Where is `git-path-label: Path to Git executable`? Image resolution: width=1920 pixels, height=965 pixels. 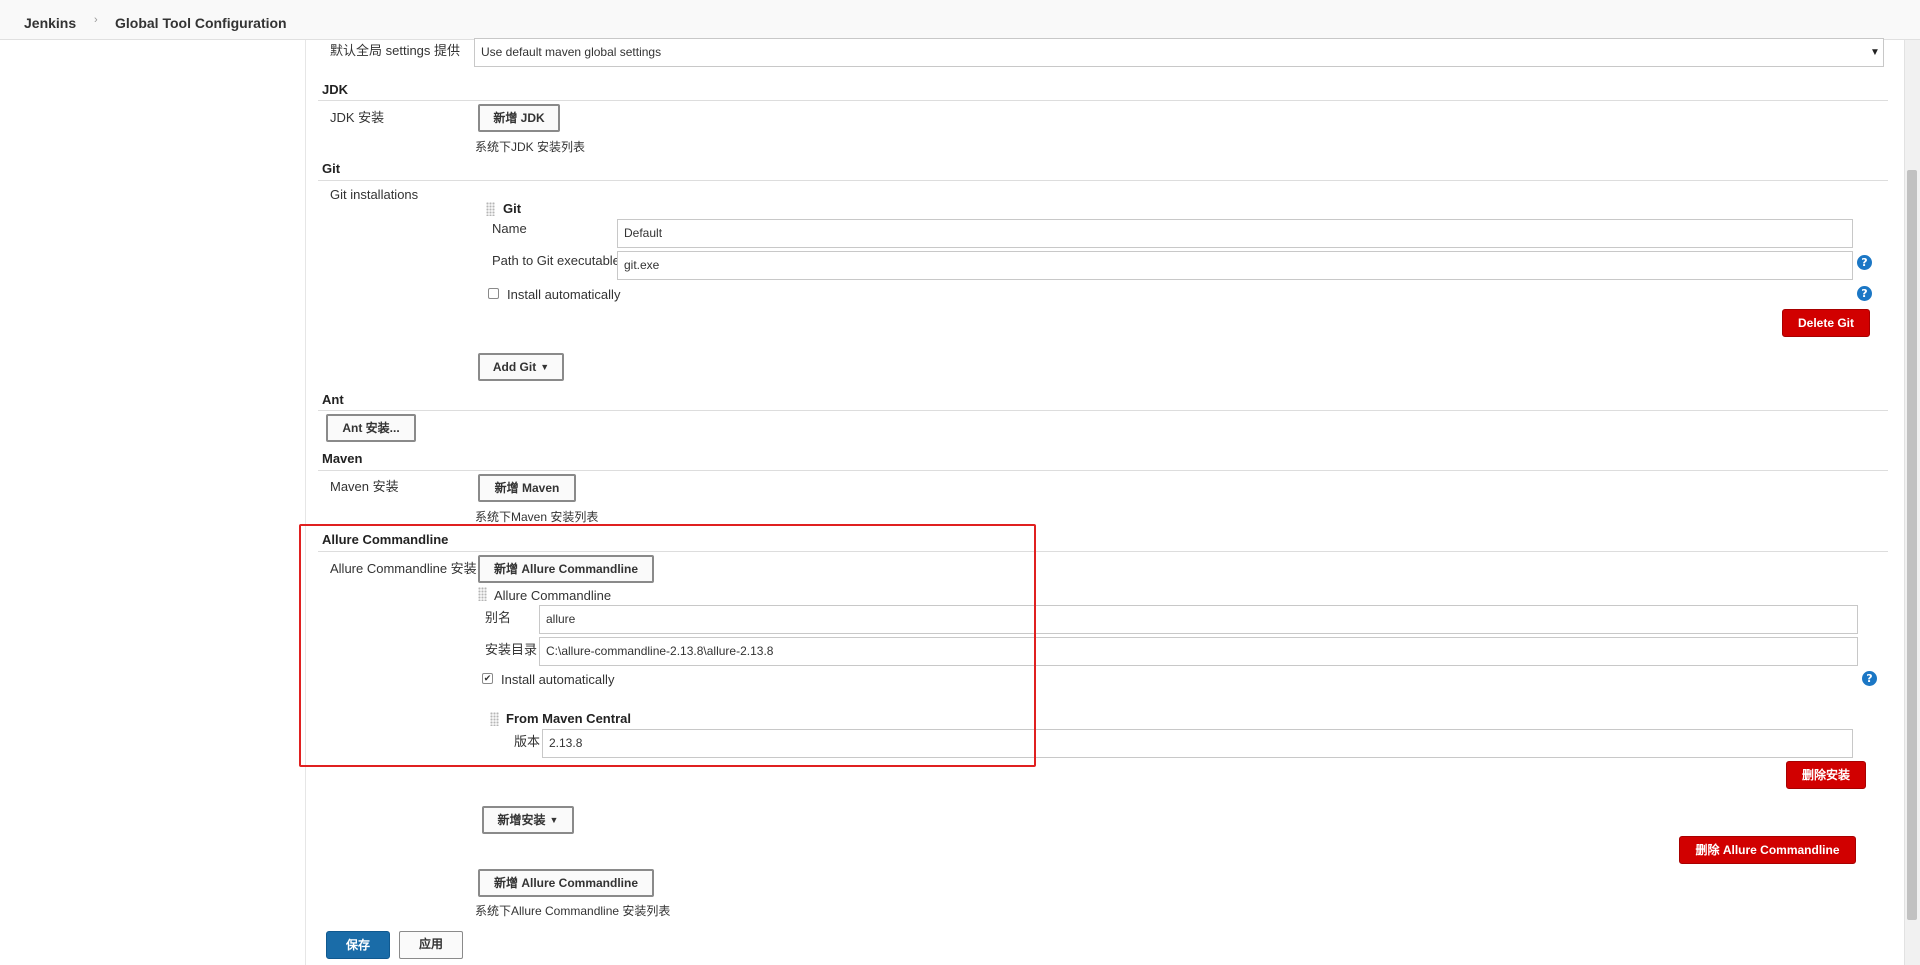 git-path-label: Path to Git executable is located at coordinates (556, 260).